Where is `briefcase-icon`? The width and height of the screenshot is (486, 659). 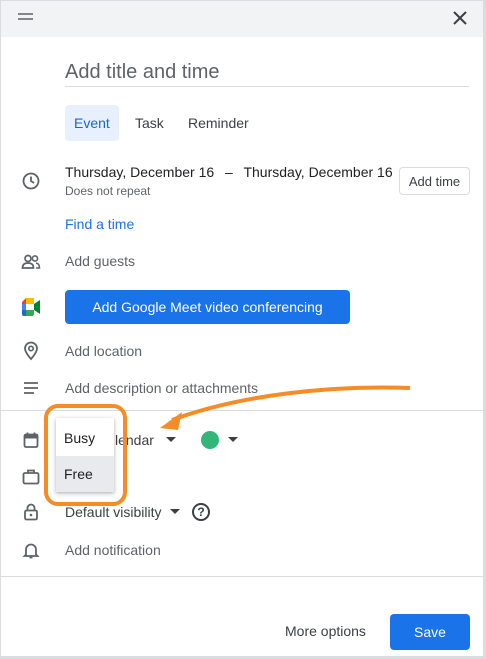 briefcase-icon is located at coordinates (31, 477).